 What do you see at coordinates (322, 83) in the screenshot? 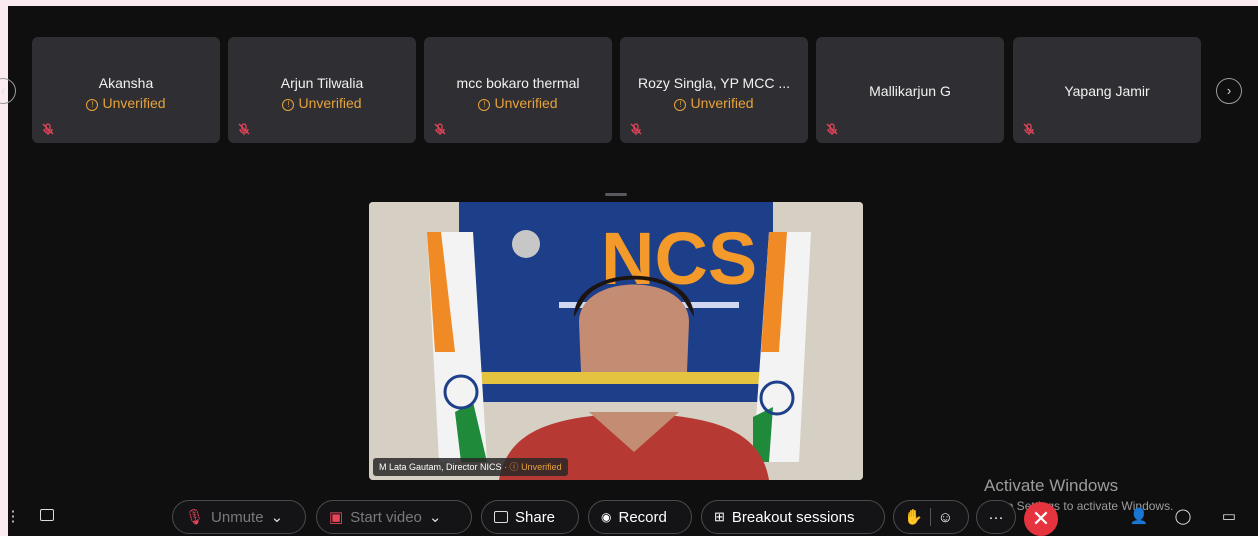
I see `participant-name: Arjun Tilwalia` at bounding box center [322, 83].